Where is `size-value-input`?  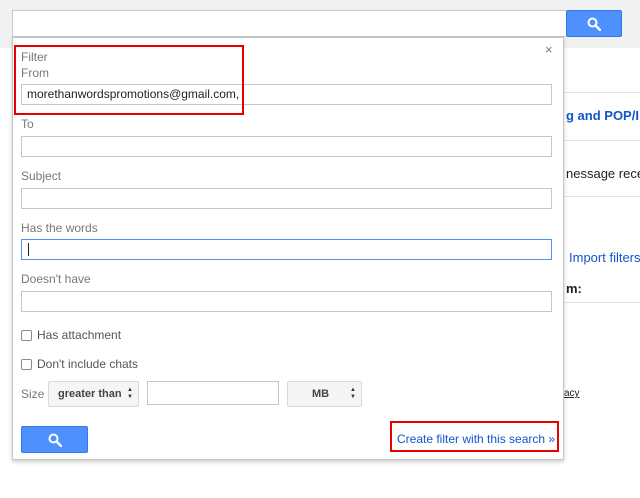
size-value-input is located at coordinates (213, 393).